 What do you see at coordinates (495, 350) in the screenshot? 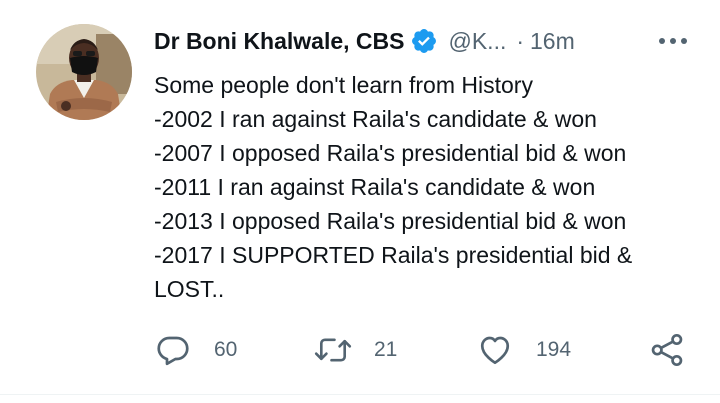
I see `heart-icon` at bounding box center [495, 350].